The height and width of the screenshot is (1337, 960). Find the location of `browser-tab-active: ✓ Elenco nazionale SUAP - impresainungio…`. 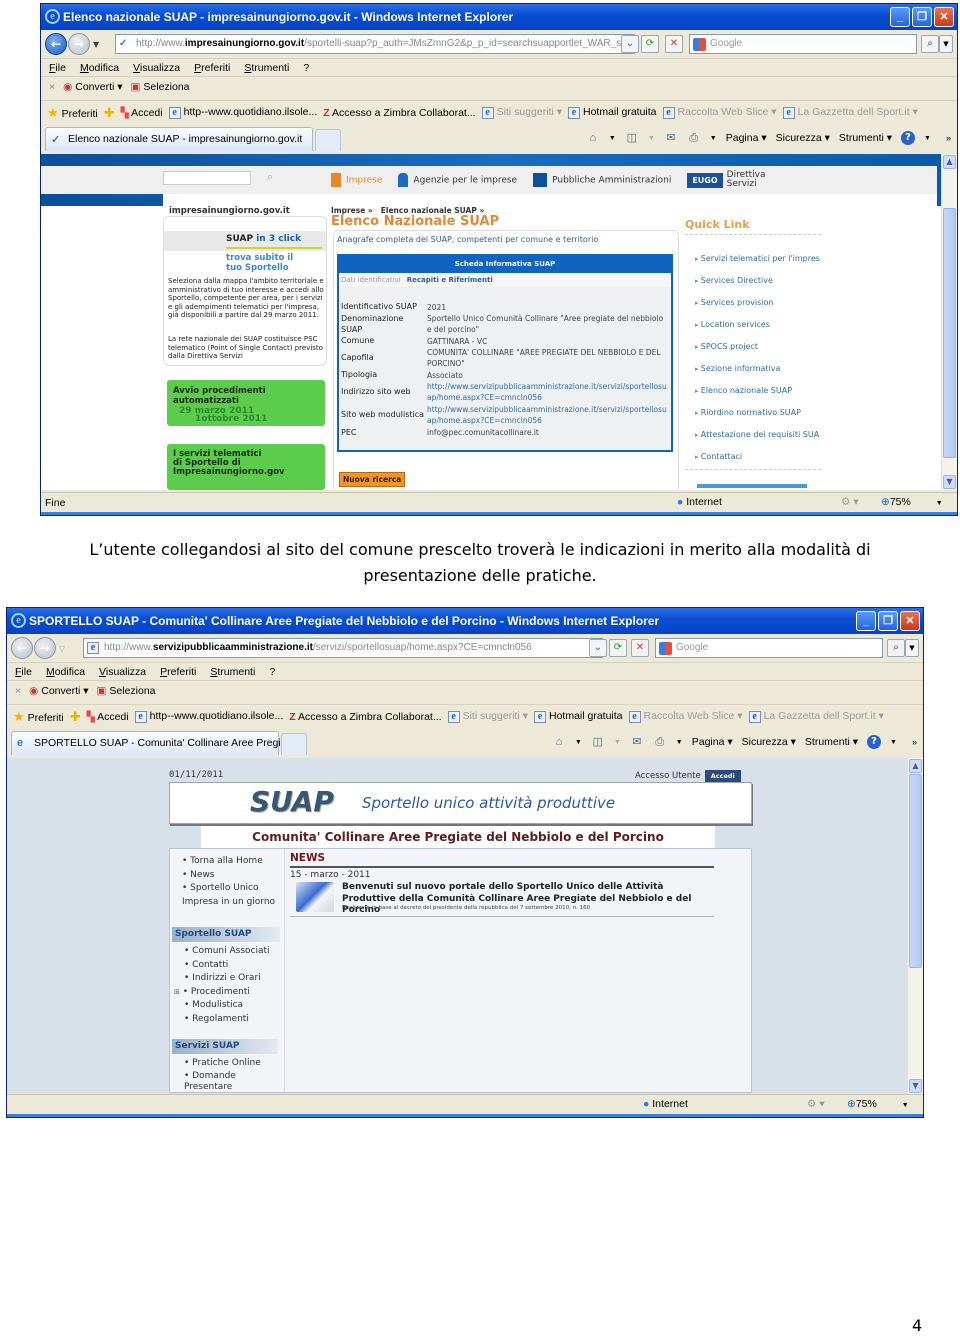

browser-tab-active: ✓ Elenco nazionale SUAP - impresainungio… is located at coordinates (179, 139).